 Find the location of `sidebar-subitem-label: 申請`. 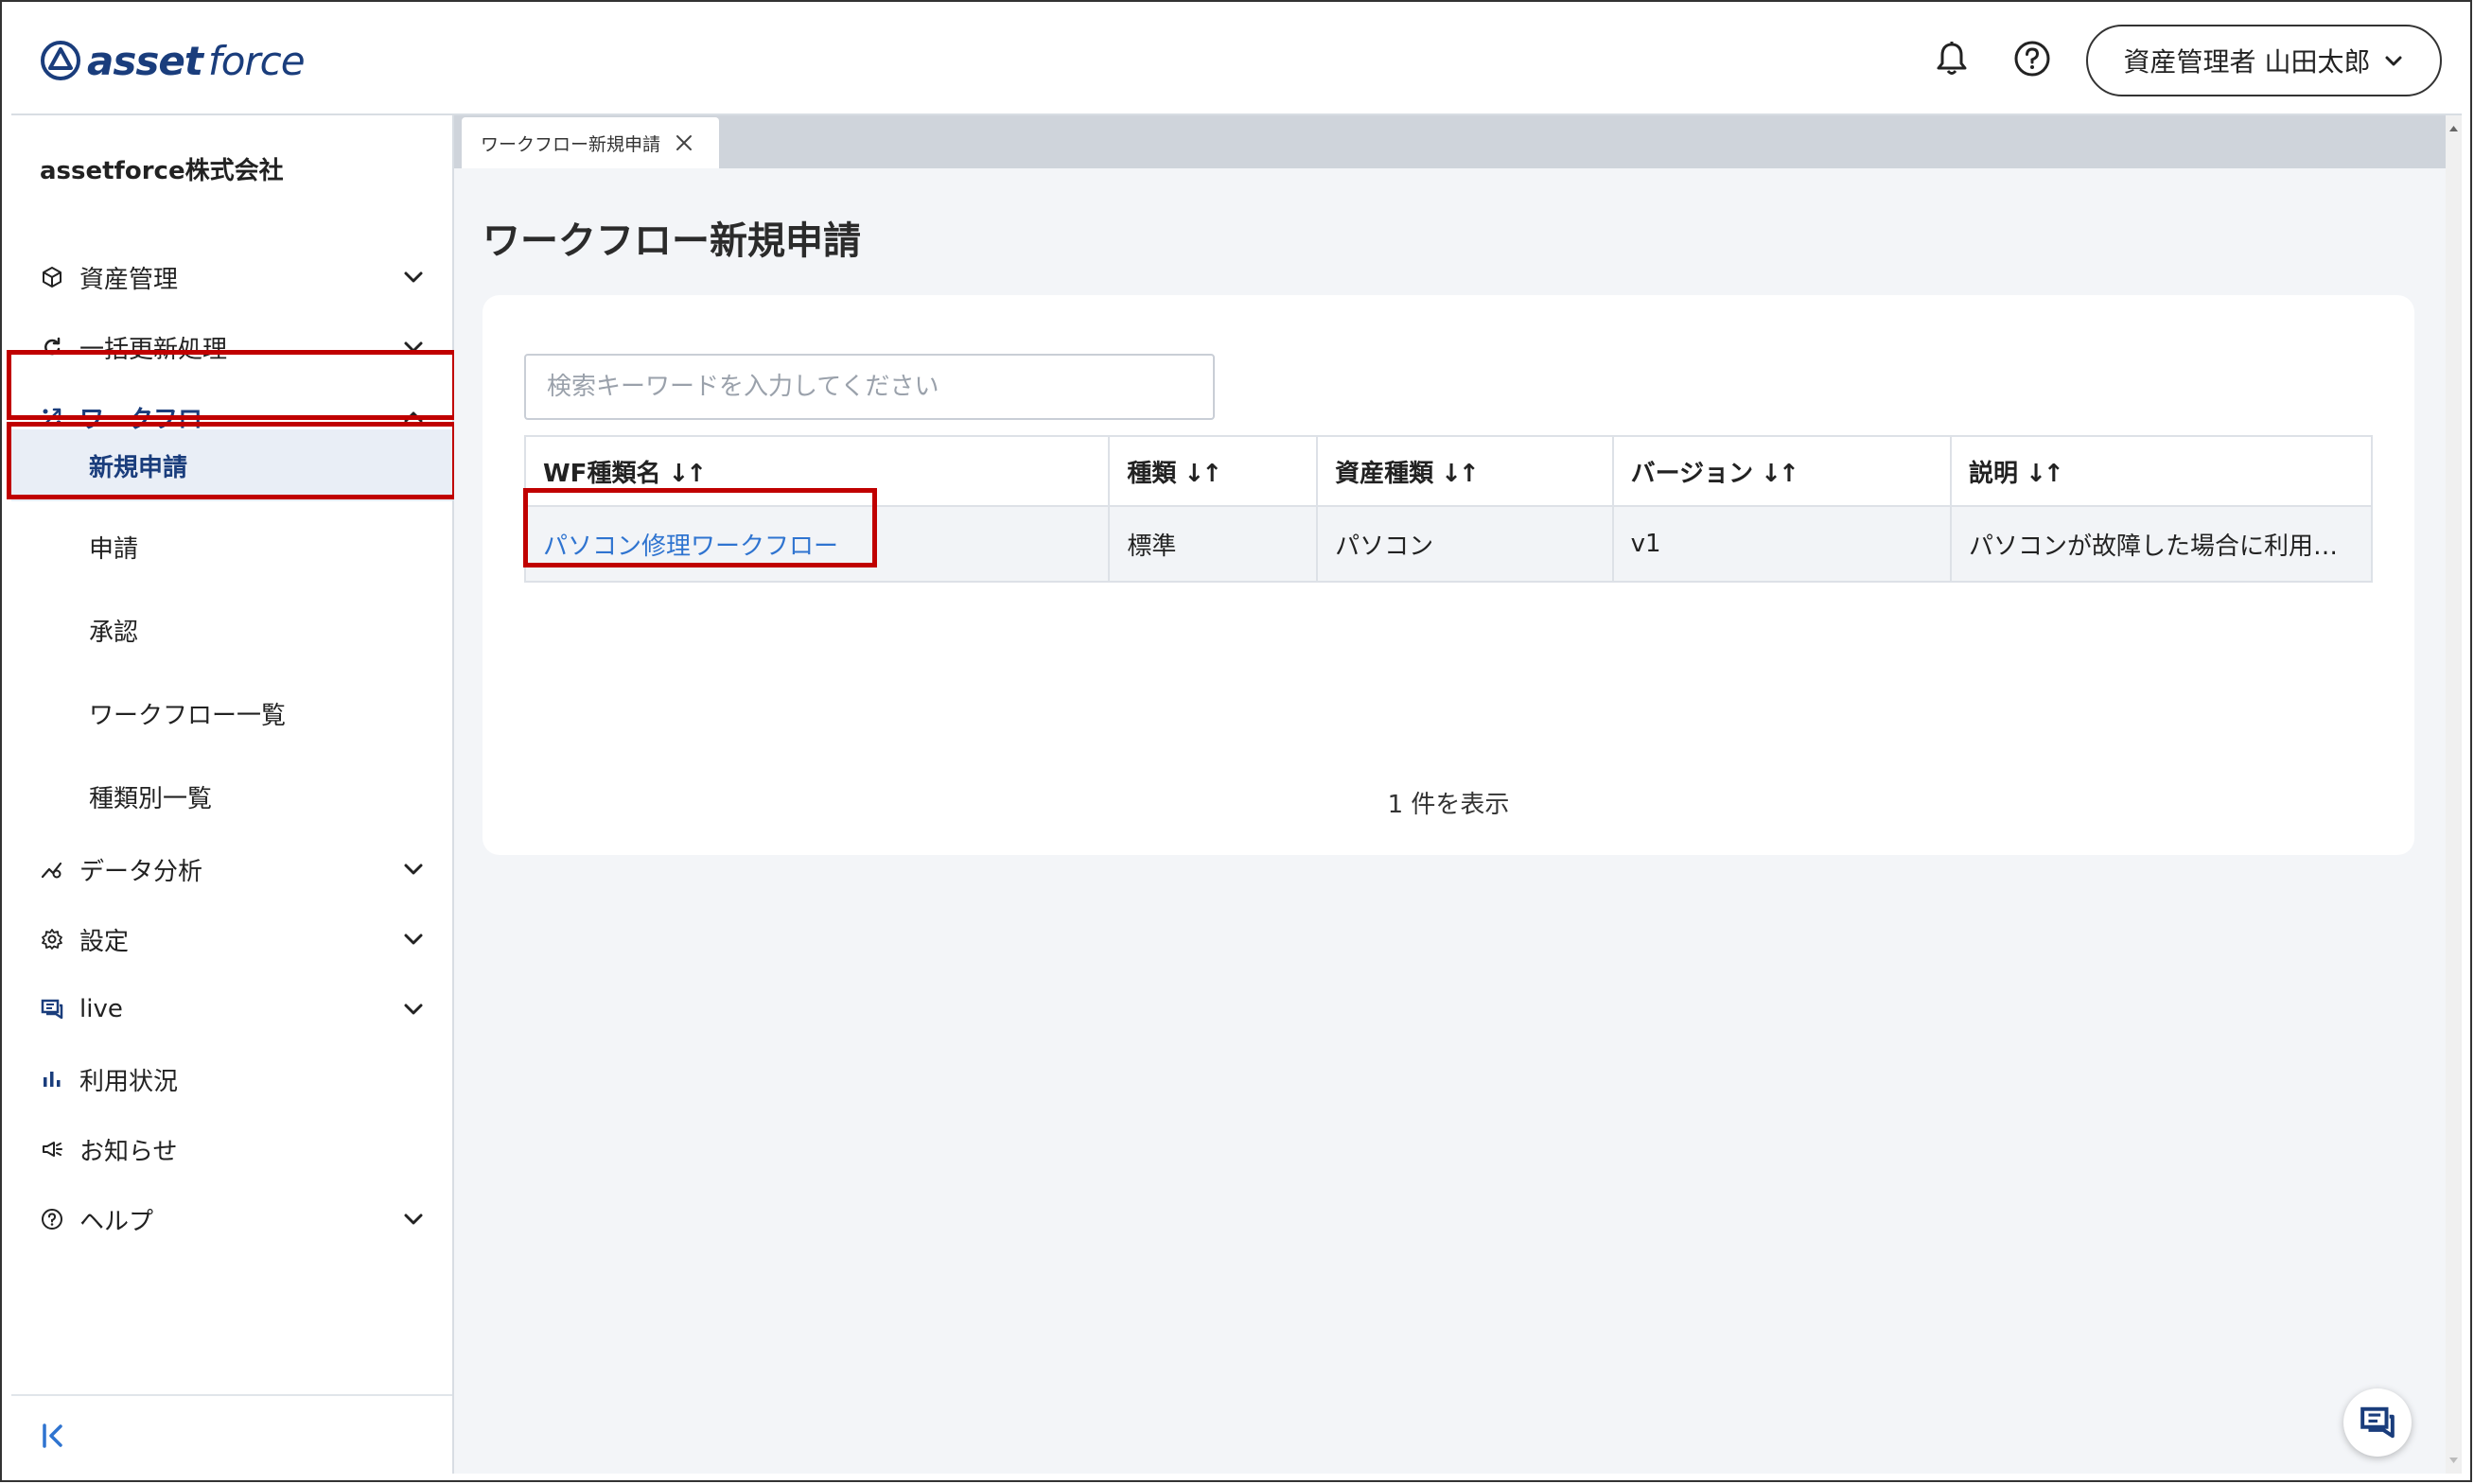

sidebar-subitem-label: 申請 is located at coordinates (114, 549).